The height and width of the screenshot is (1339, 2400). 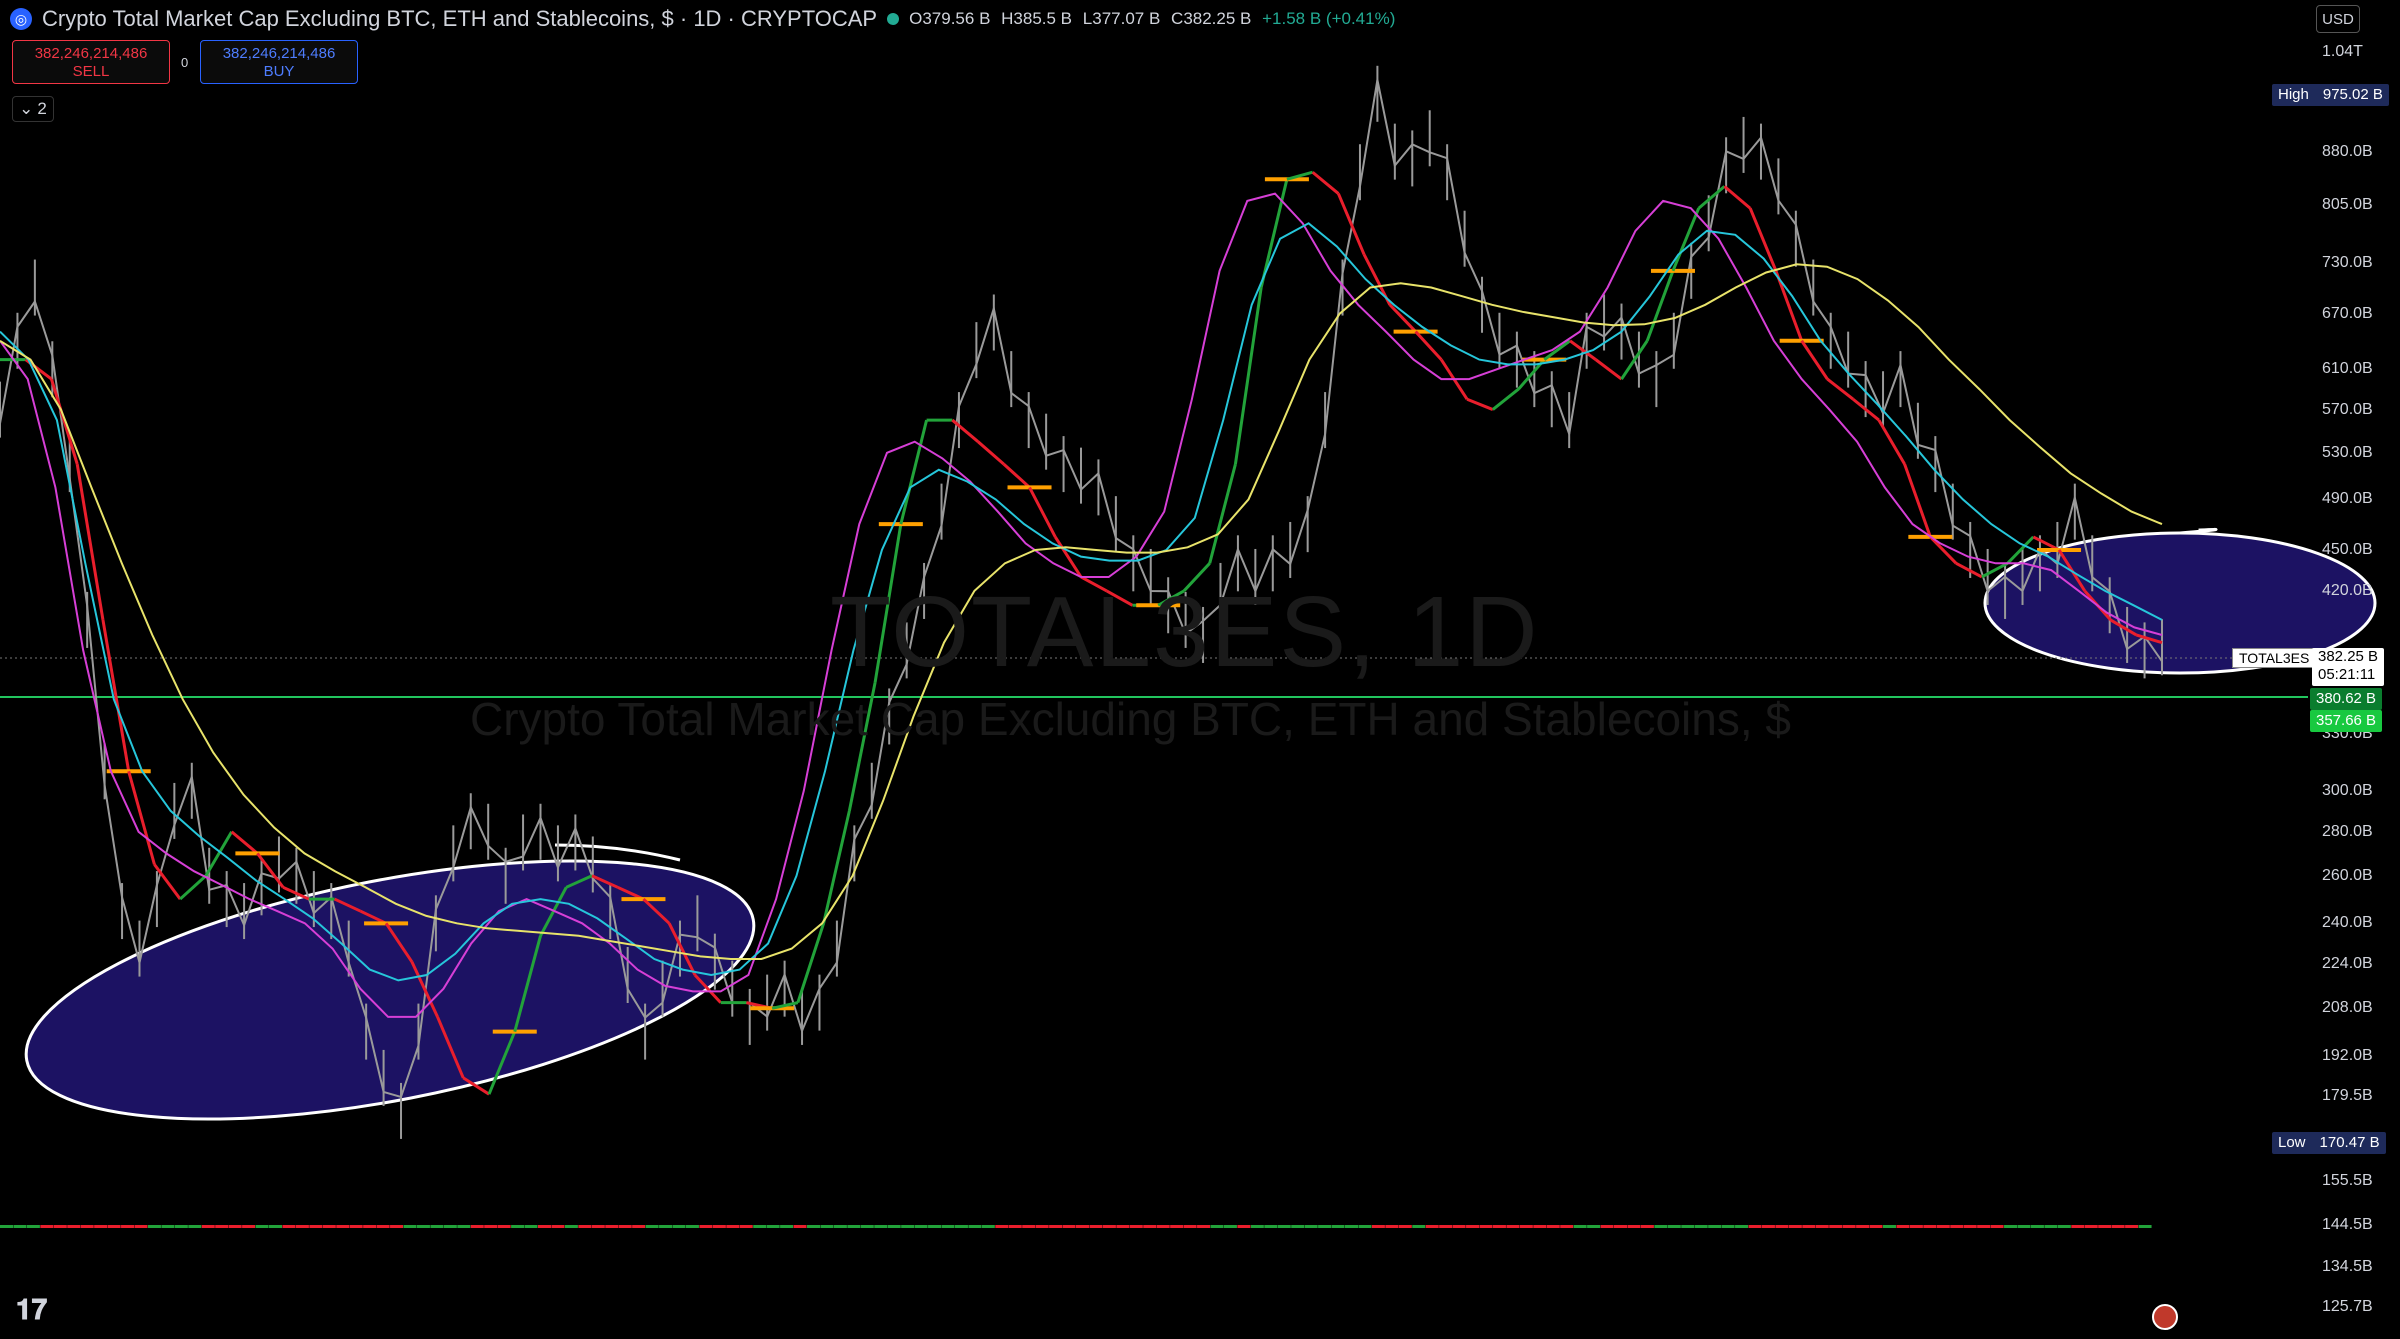 What do you see at coordinates (91, 62) in the screenshot?
I see `sell-button: 382,246,214,486 SELL` at bounding box center [91, 62].